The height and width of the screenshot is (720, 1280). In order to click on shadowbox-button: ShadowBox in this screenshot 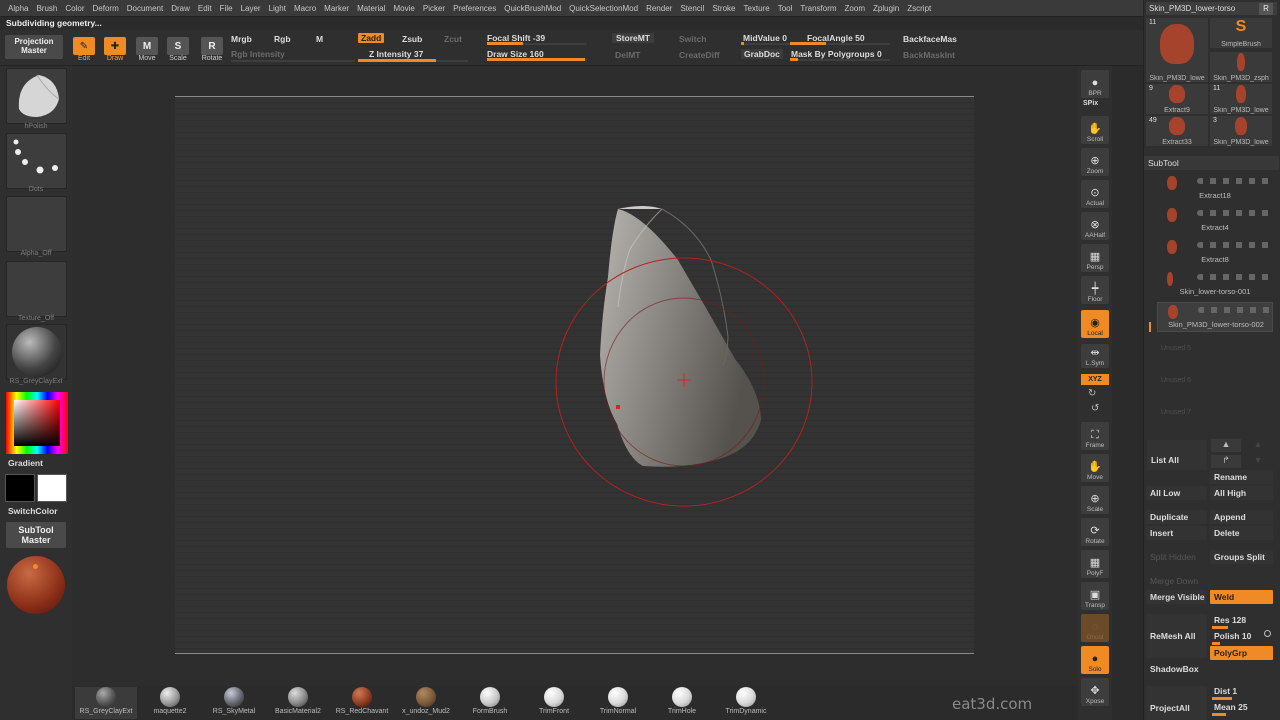, I will do `click(1176, 669)`.